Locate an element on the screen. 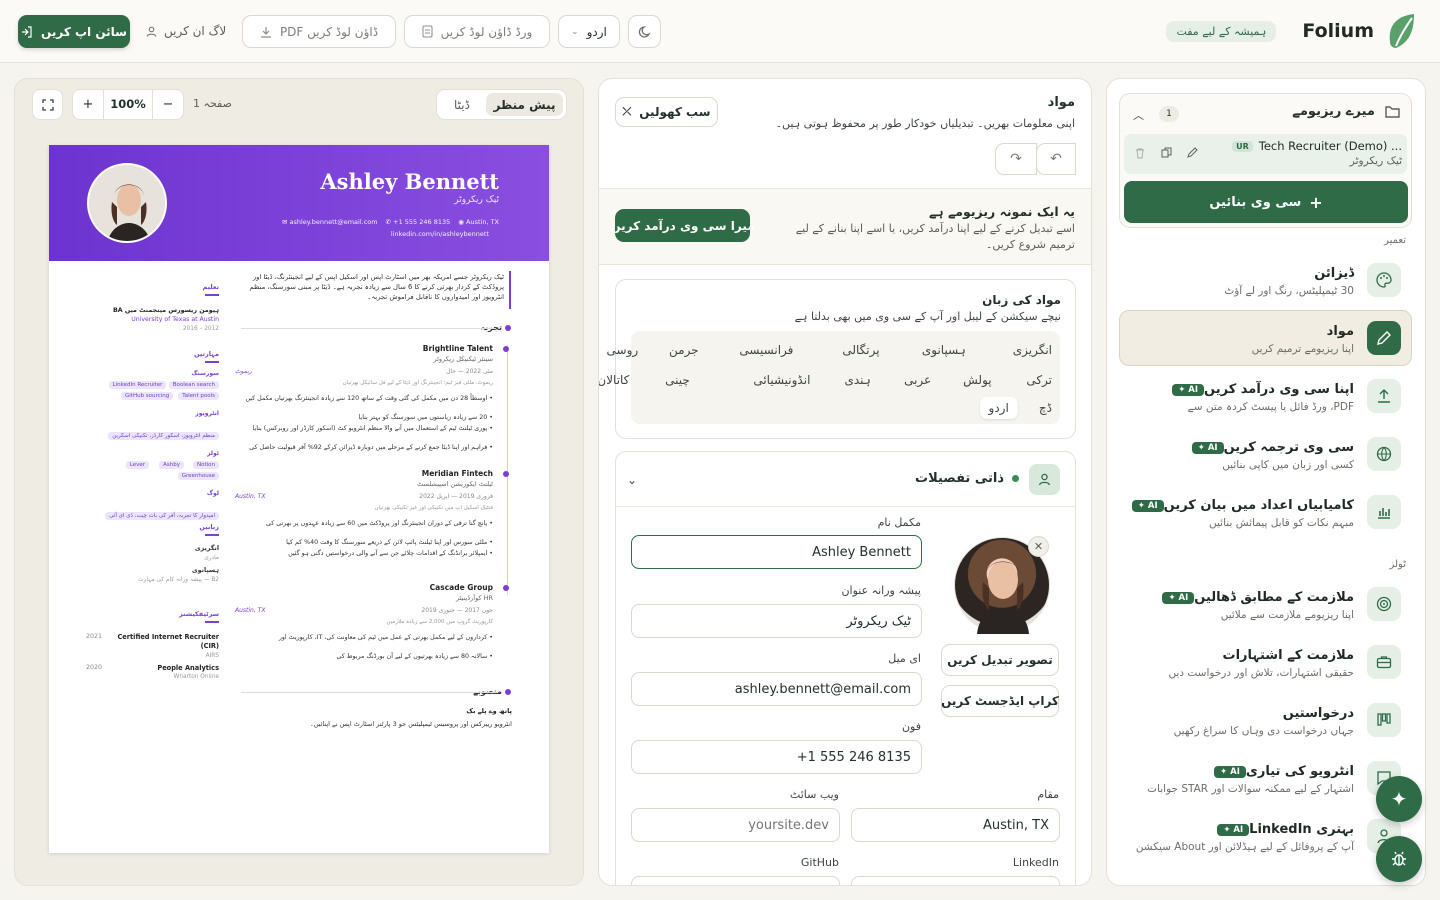  sidebar-item-subtitle: کسی اور زبان میں کاپی بنائیں is located at coordinates (1288, 465).